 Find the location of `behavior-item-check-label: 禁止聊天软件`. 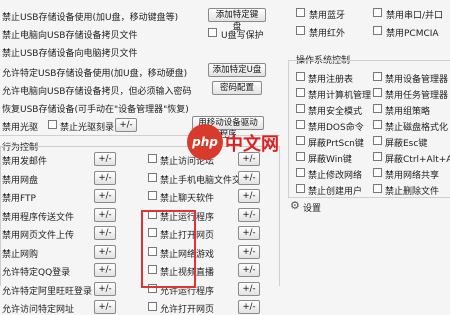

behavior-item-check-label: 禁止聊天软件 is located at coordinates (187, 199).